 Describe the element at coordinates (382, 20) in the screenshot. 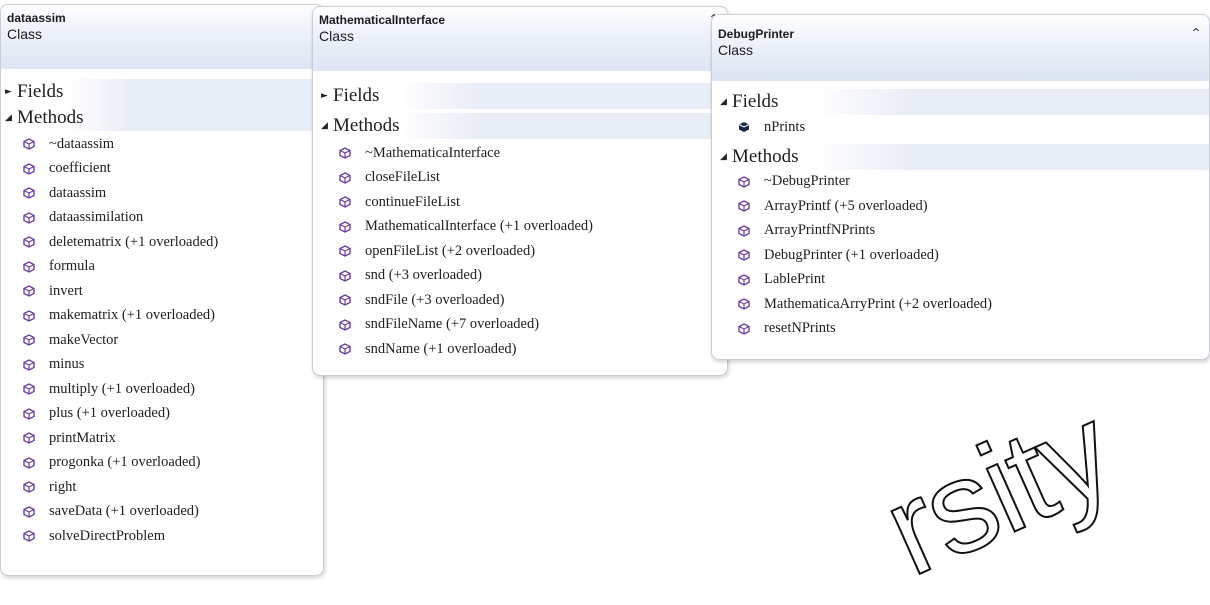

I see `class-name: MathematicalInterface` at that location.